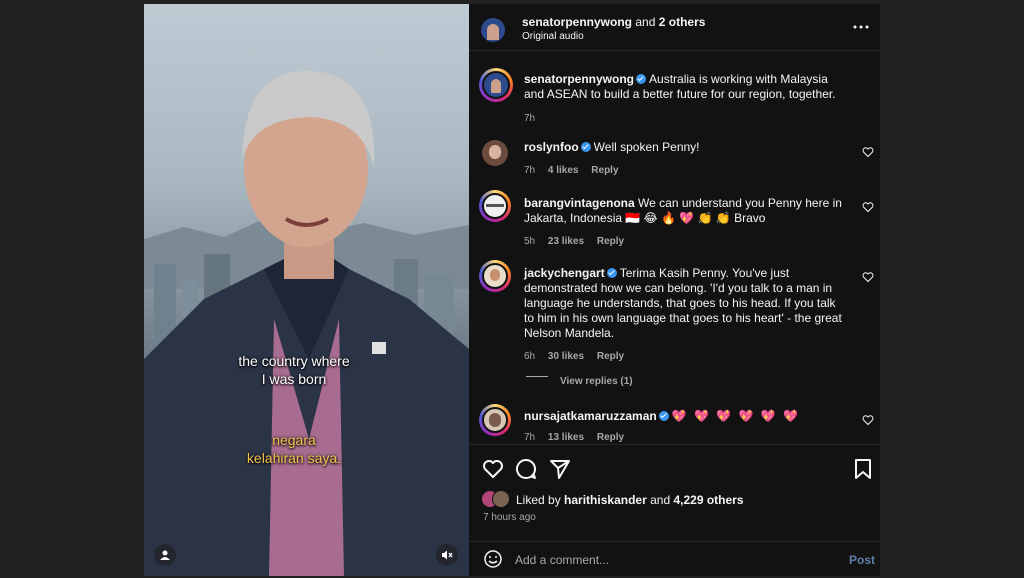 This screenshot has width=1024, height=578. I want to click on add-comment-bar: Post, so click(674, 559).